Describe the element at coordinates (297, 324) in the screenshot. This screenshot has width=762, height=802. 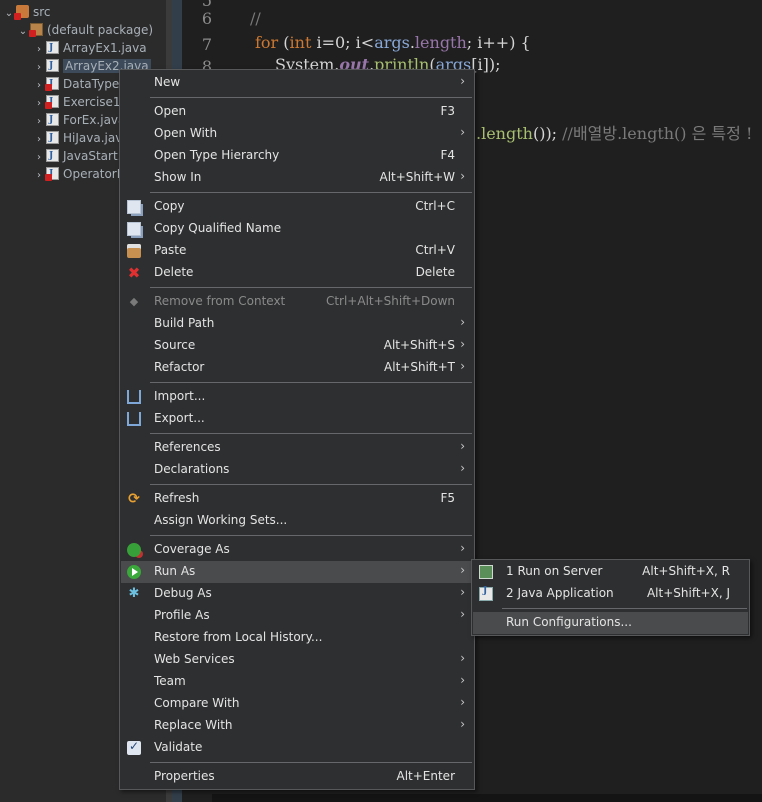
I see `menu-item-build-path: Build Path ›` at that location.